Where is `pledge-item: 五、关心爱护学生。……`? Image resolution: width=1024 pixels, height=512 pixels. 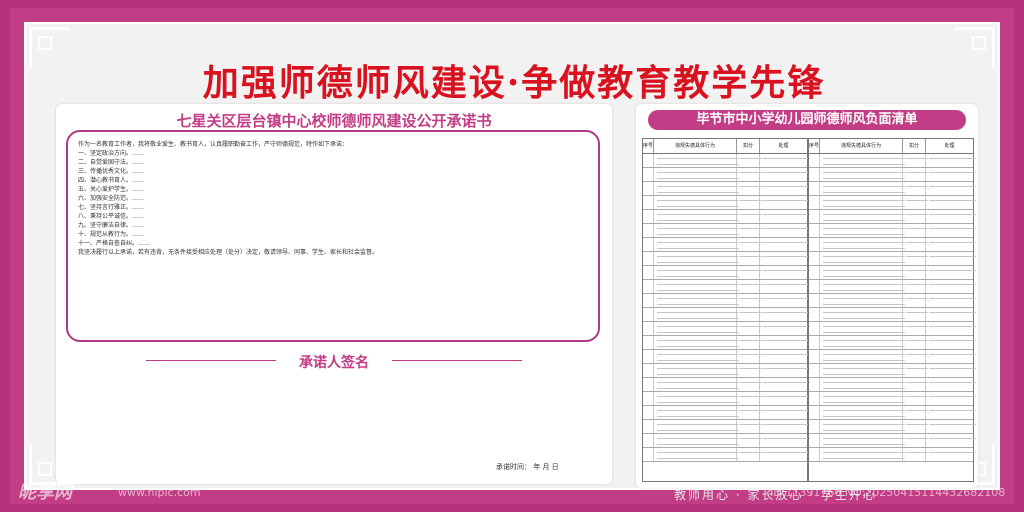
pledge-item: 五、关心爱护学生。…… is located at coordinates (111, 189).